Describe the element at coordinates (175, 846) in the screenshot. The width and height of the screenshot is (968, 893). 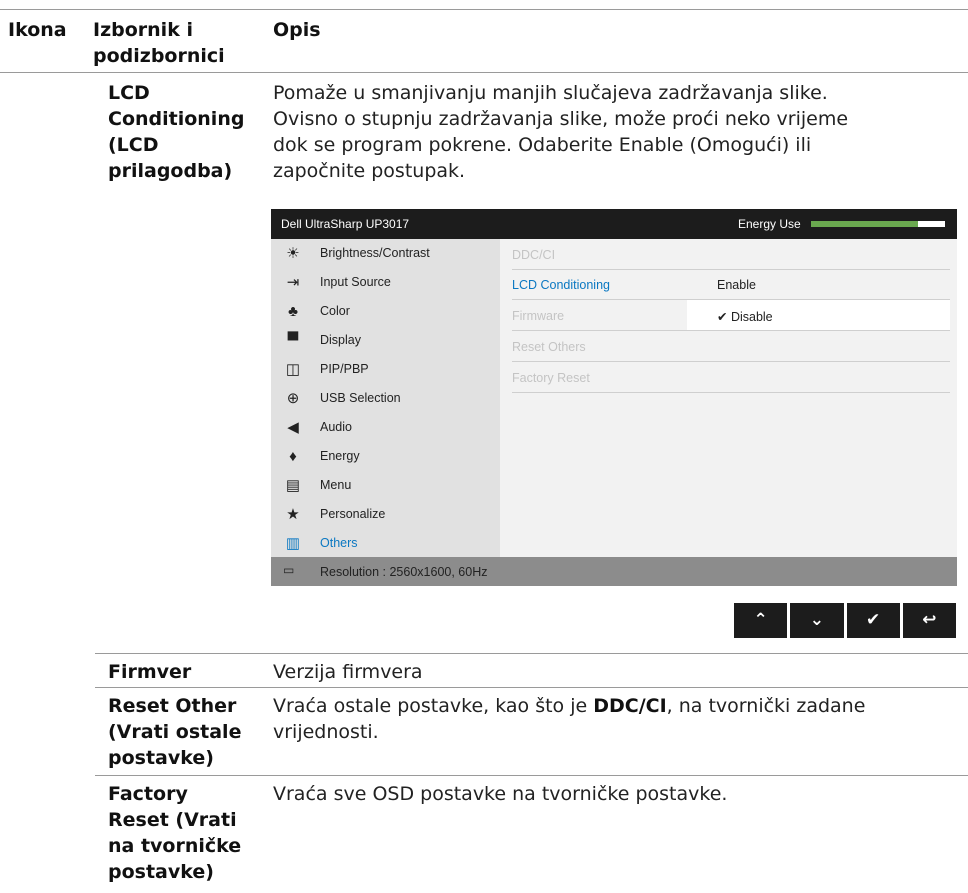
I see `factory-reset-term-line3: na tvorničke` at that location.